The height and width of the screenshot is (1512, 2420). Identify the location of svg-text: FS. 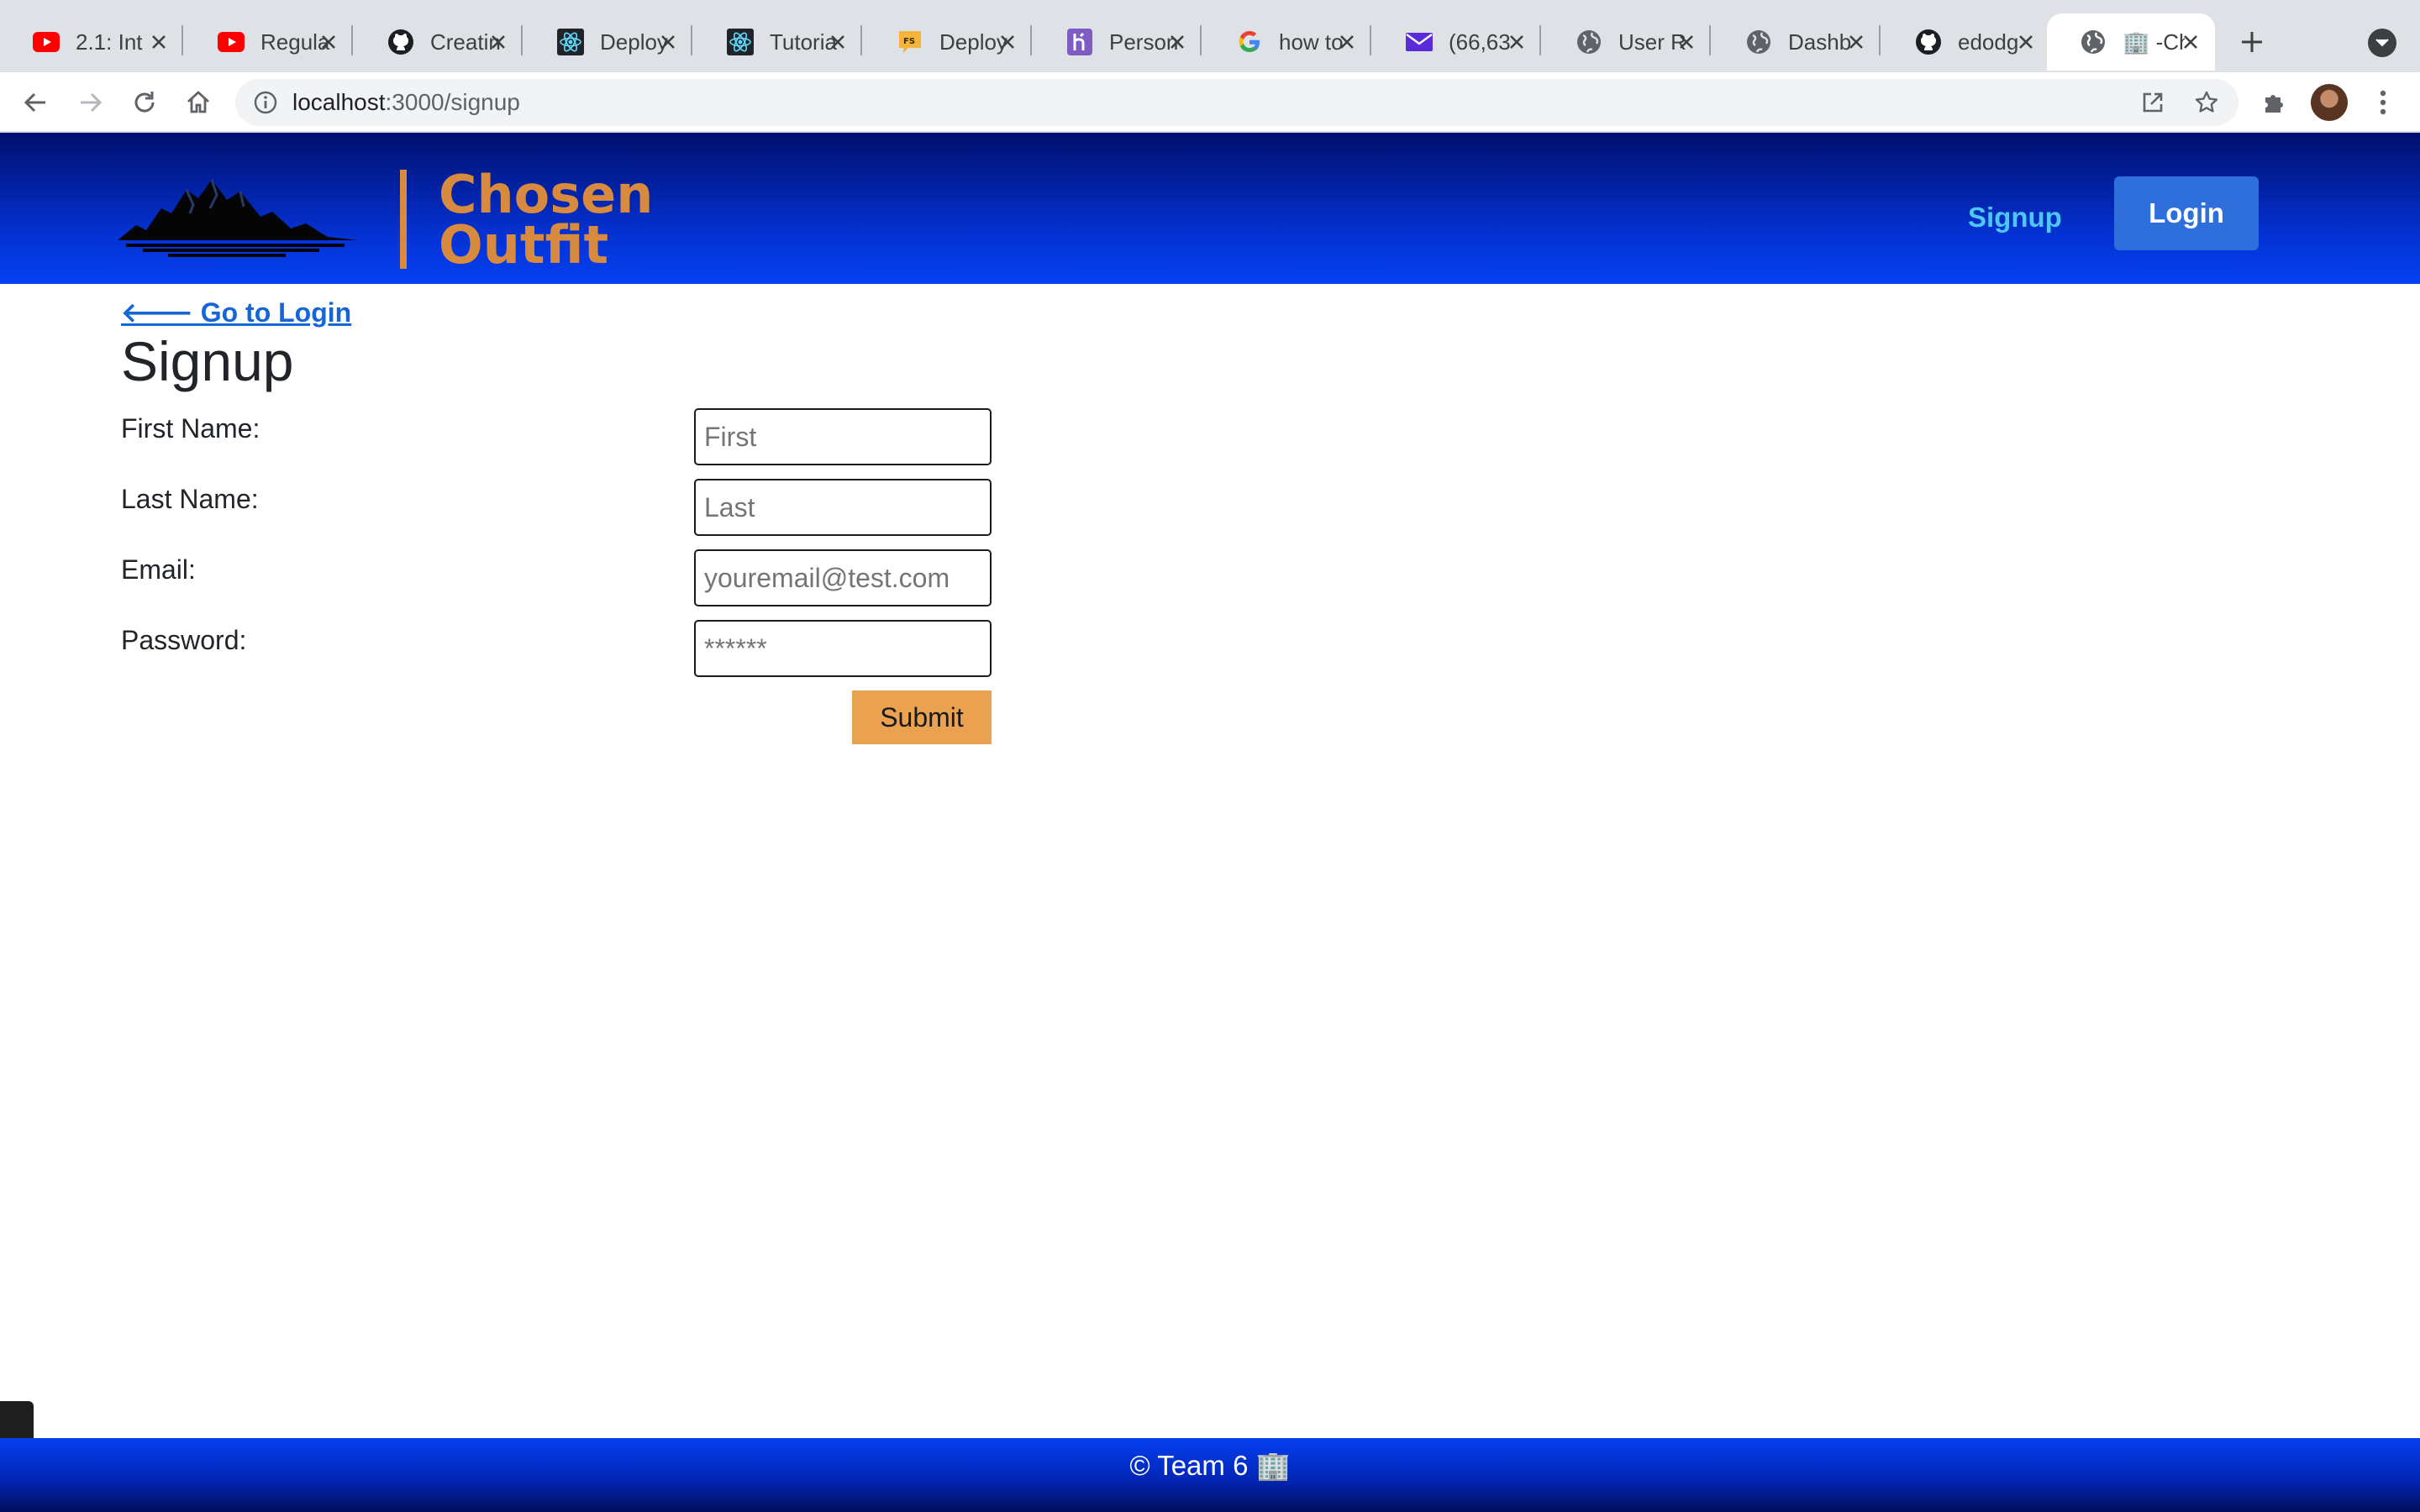
(909, 41).